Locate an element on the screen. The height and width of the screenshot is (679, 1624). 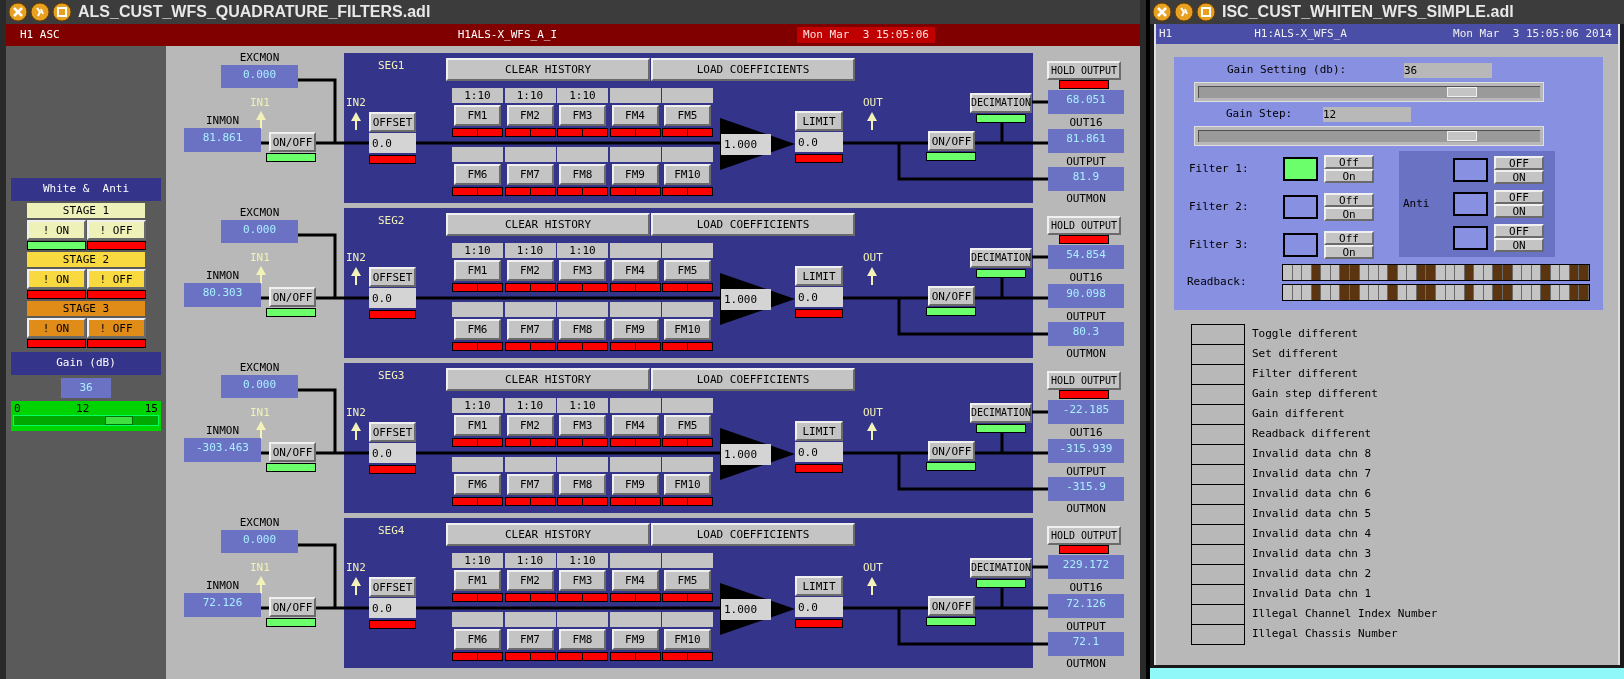
gain-setting-field: 36 is located at coordinates (1448, 70).